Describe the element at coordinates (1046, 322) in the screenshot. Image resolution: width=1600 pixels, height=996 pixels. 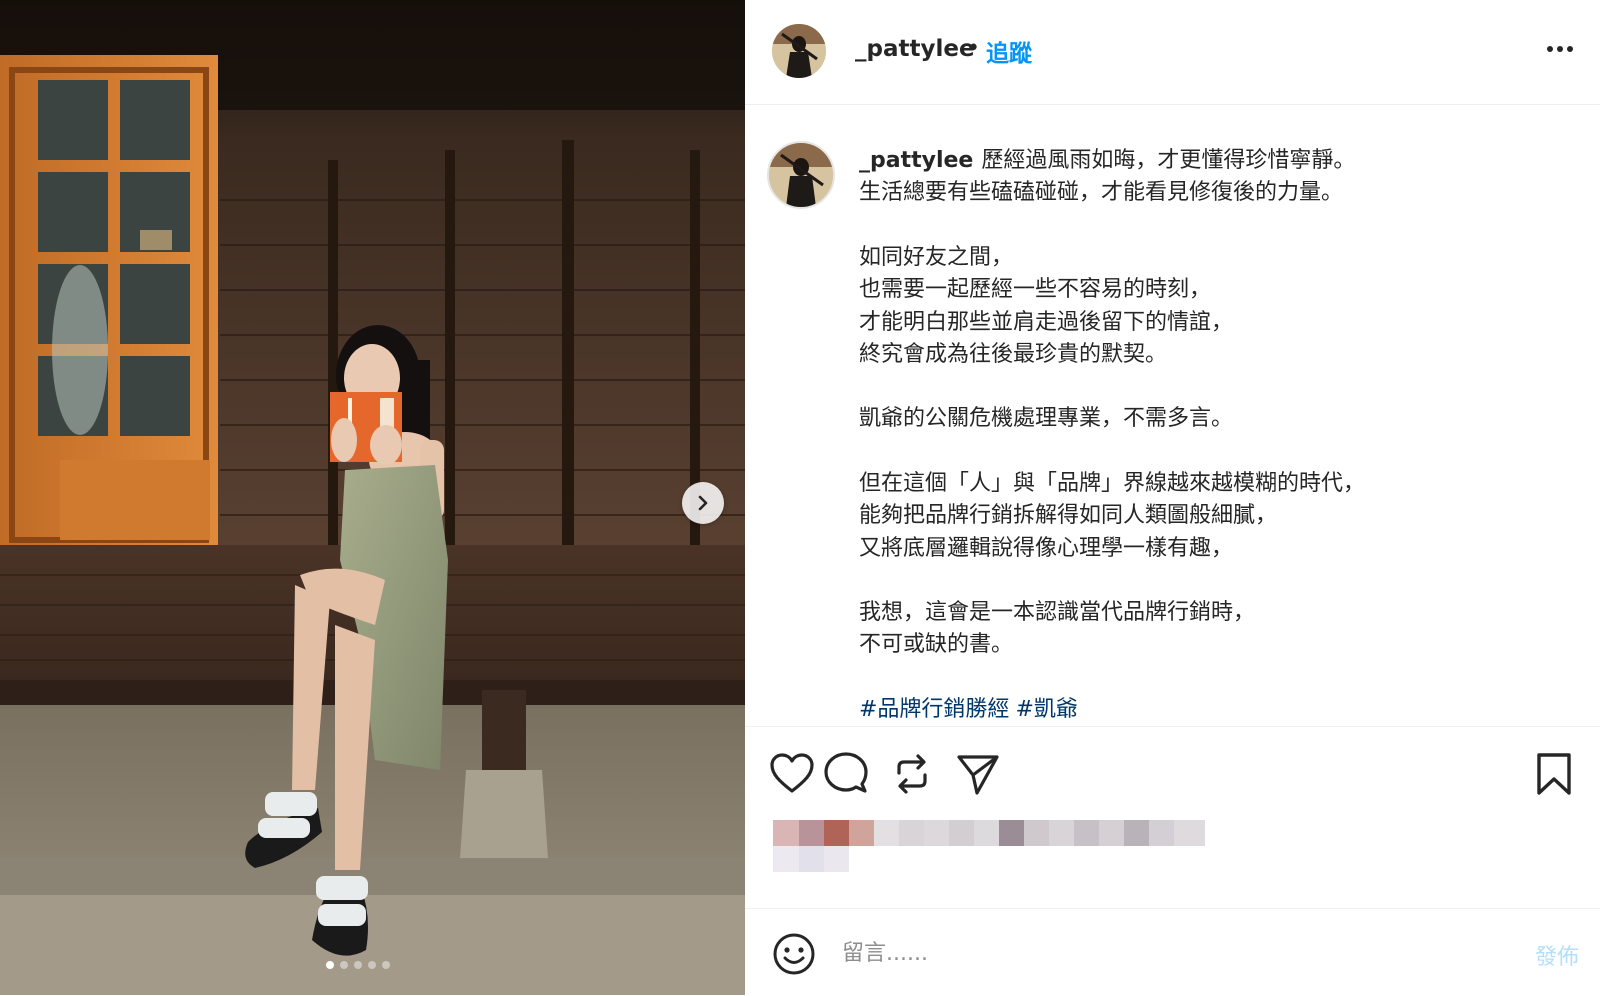
I see `caption-line: 才能明白那些並肩走過後留下的情誼，` at that location.